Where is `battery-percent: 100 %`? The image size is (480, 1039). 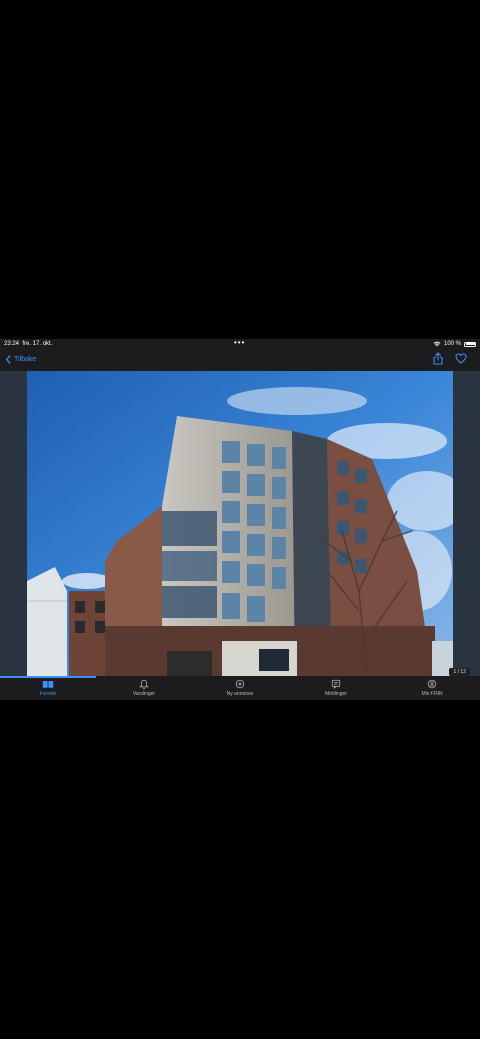
battery-percent: 100 % is located at coordinates (452, 344).